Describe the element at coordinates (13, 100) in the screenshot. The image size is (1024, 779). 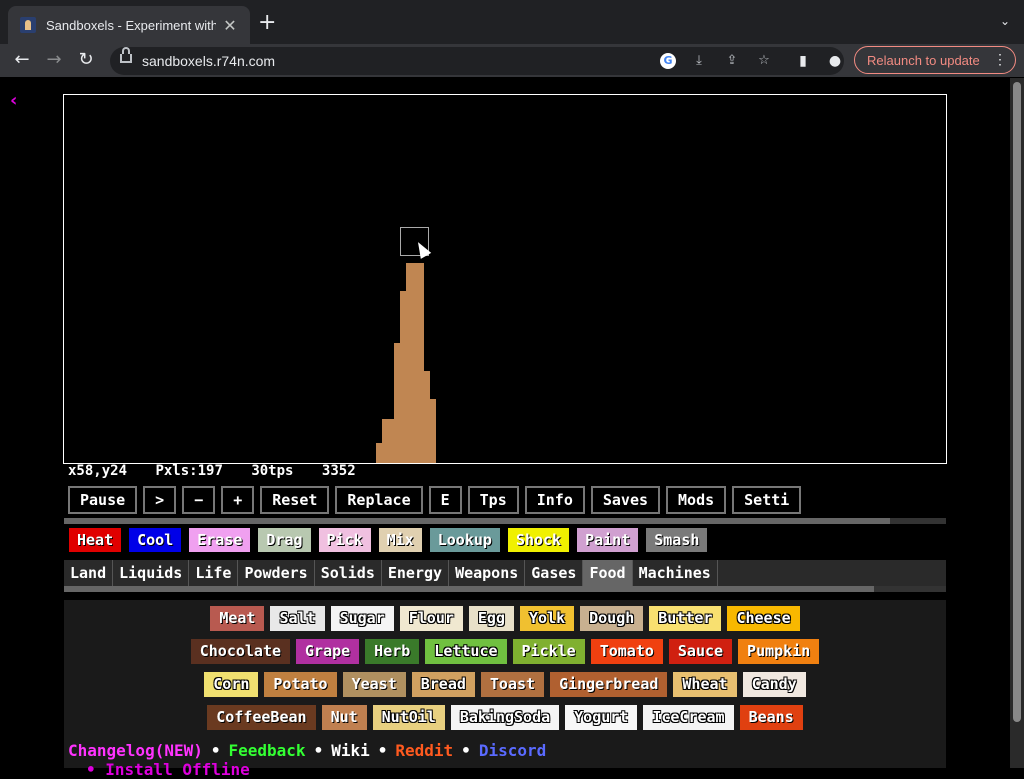
I see `back-chevron-icon: ‹` at that location.